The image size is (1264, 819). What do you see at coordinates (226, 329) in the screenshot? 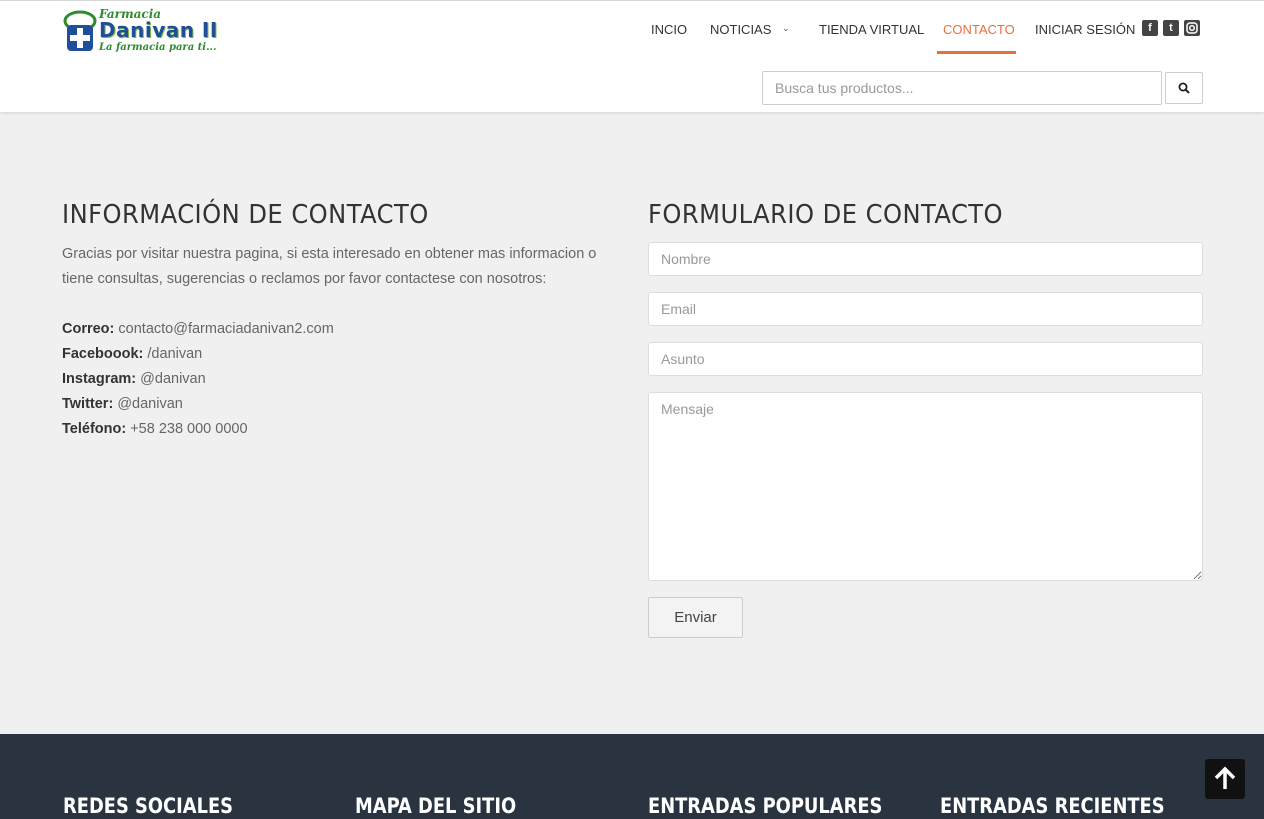
I see `contact-value: contacto@farmaciadanivan2.com` at bounding box center [226, 329].